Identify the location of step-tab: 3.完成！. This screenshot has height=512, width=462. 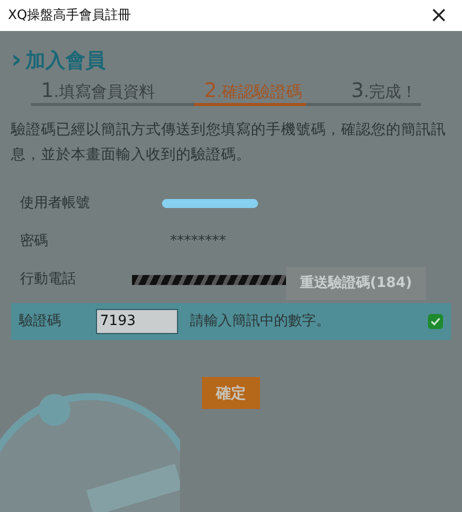
(381, 91).